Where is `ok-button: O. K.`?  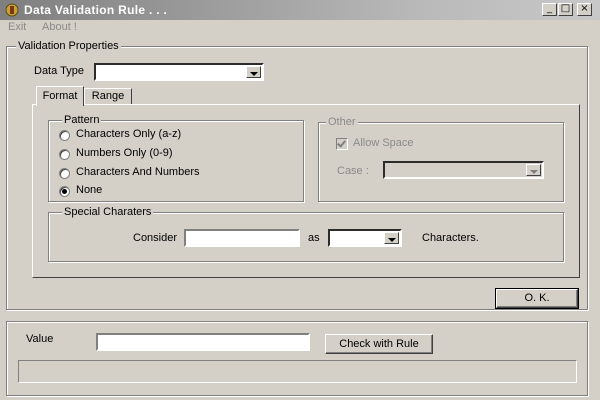
ok-button: O. K. is located at coordinates (537, 298).